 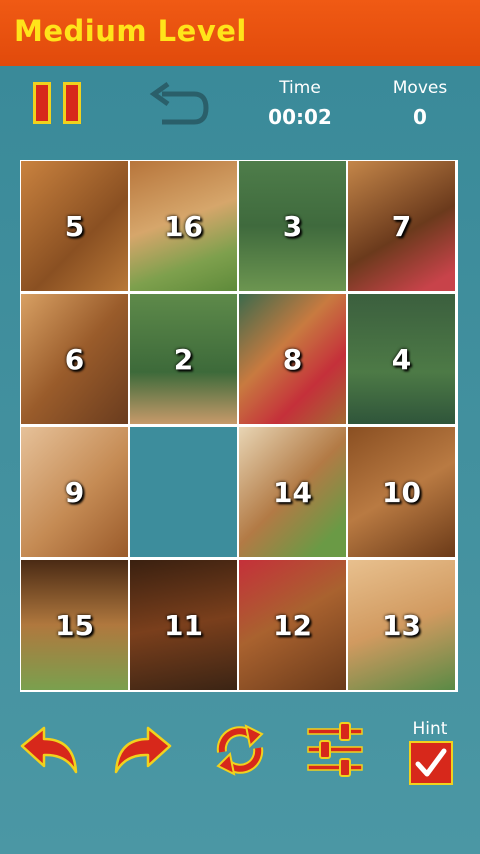 What do you see at coordinates (401, 492) in the screenshot?
I see `puzzle-tile: 10` at bounding box center [401, 492].